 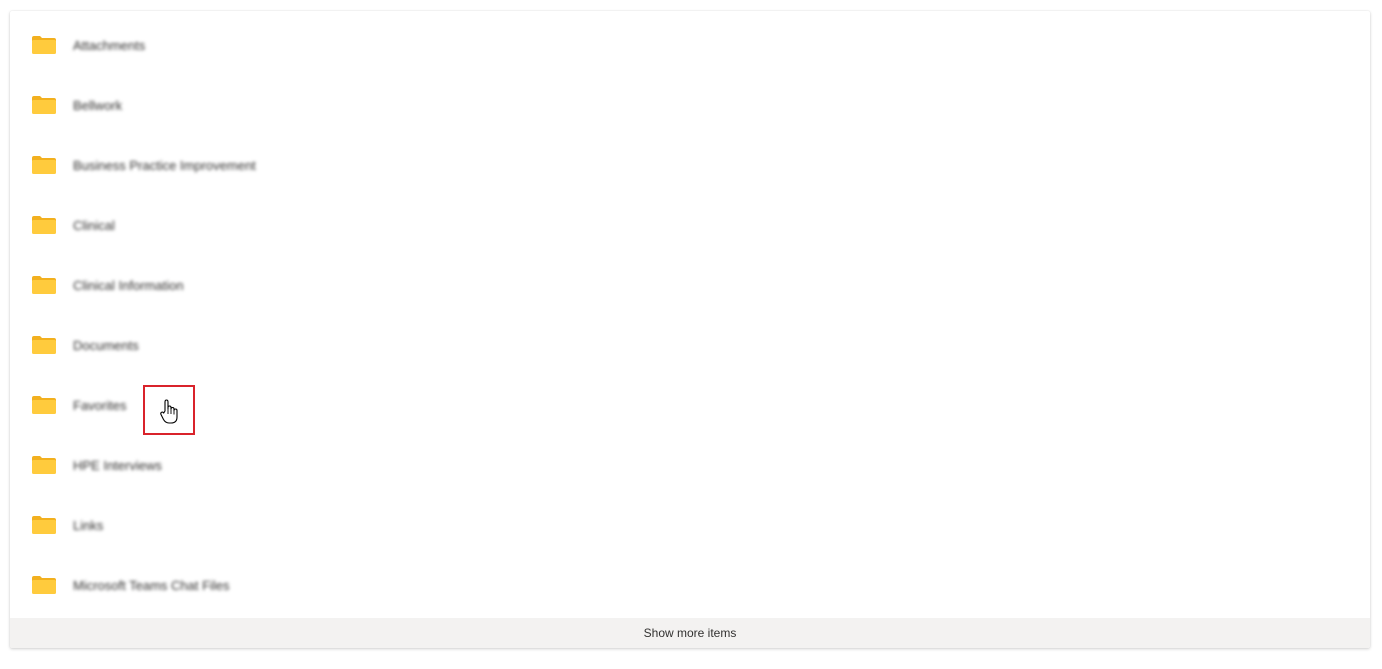 What do you see at coordinates (690, 225) in the screenshot?
I see `folder-item: Clinical` at bounding box center [690, 225].